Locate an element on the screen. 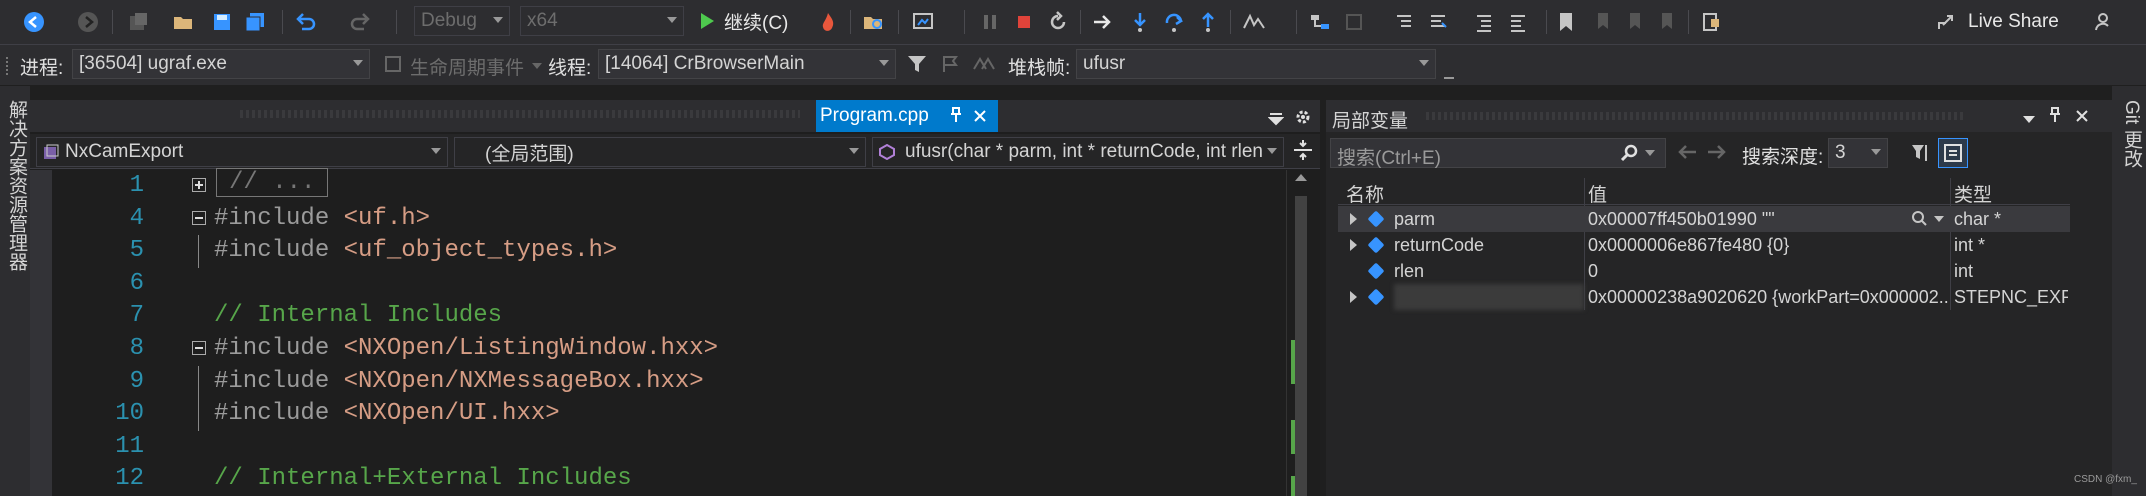  prev-bookmark-icon is located at coordinates (1602, 22).